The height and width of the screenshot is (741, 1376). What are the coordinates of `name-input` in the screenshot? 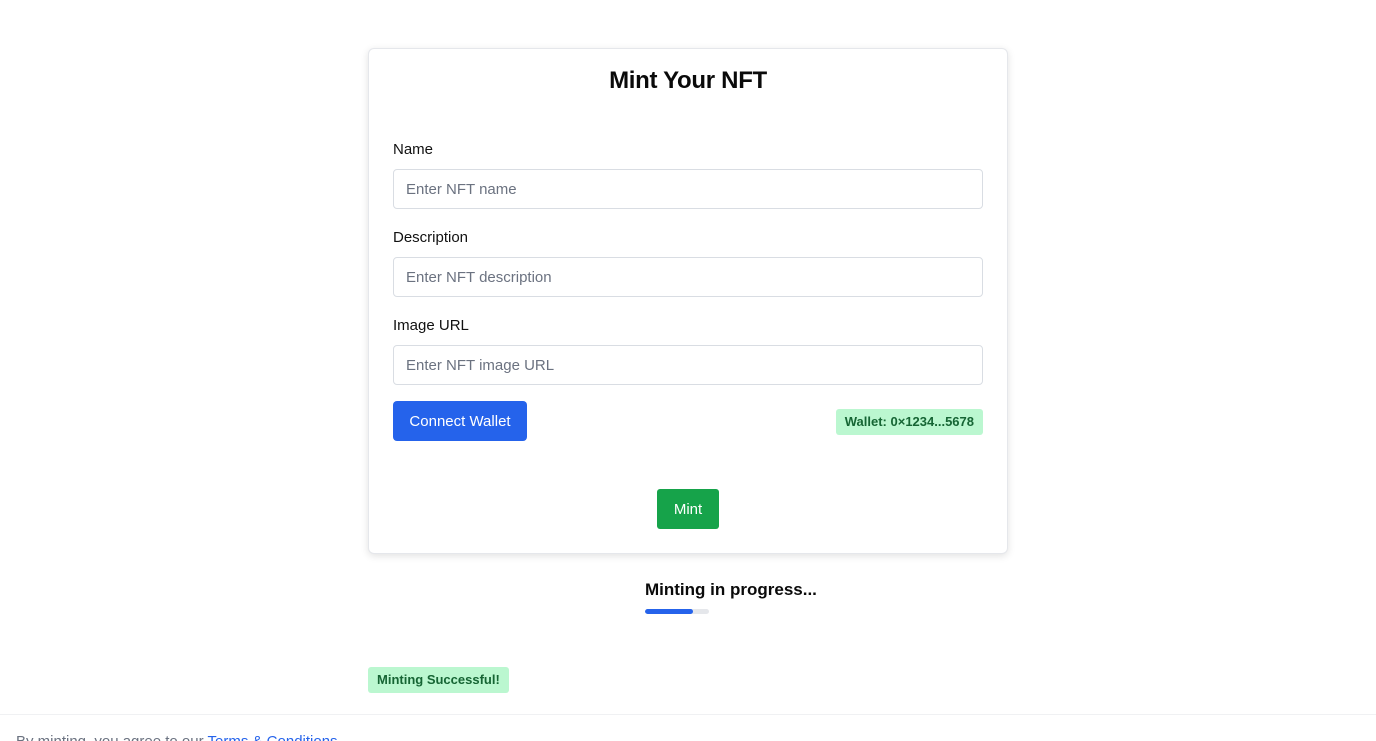 It's located at (688, 189).